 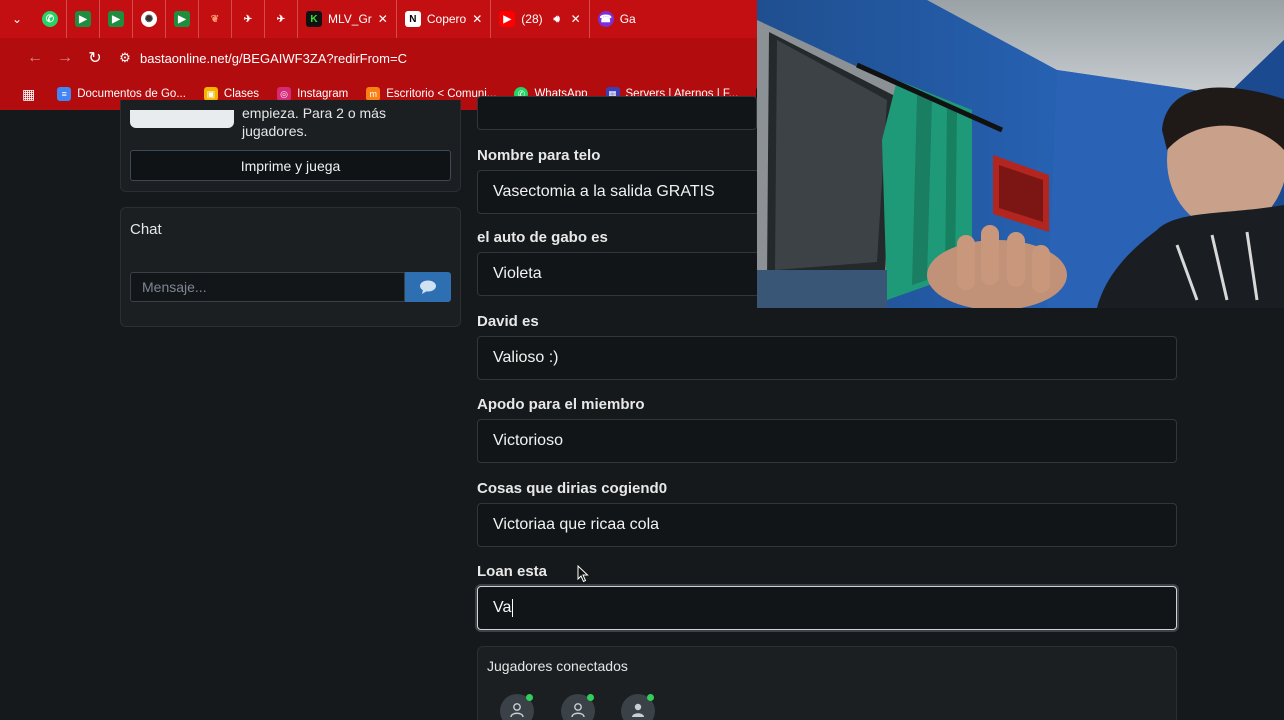 What do you see at coordinates (412, 19) in the screenshot?
I see `notion-icon: N` at bounding box center [412, 19].